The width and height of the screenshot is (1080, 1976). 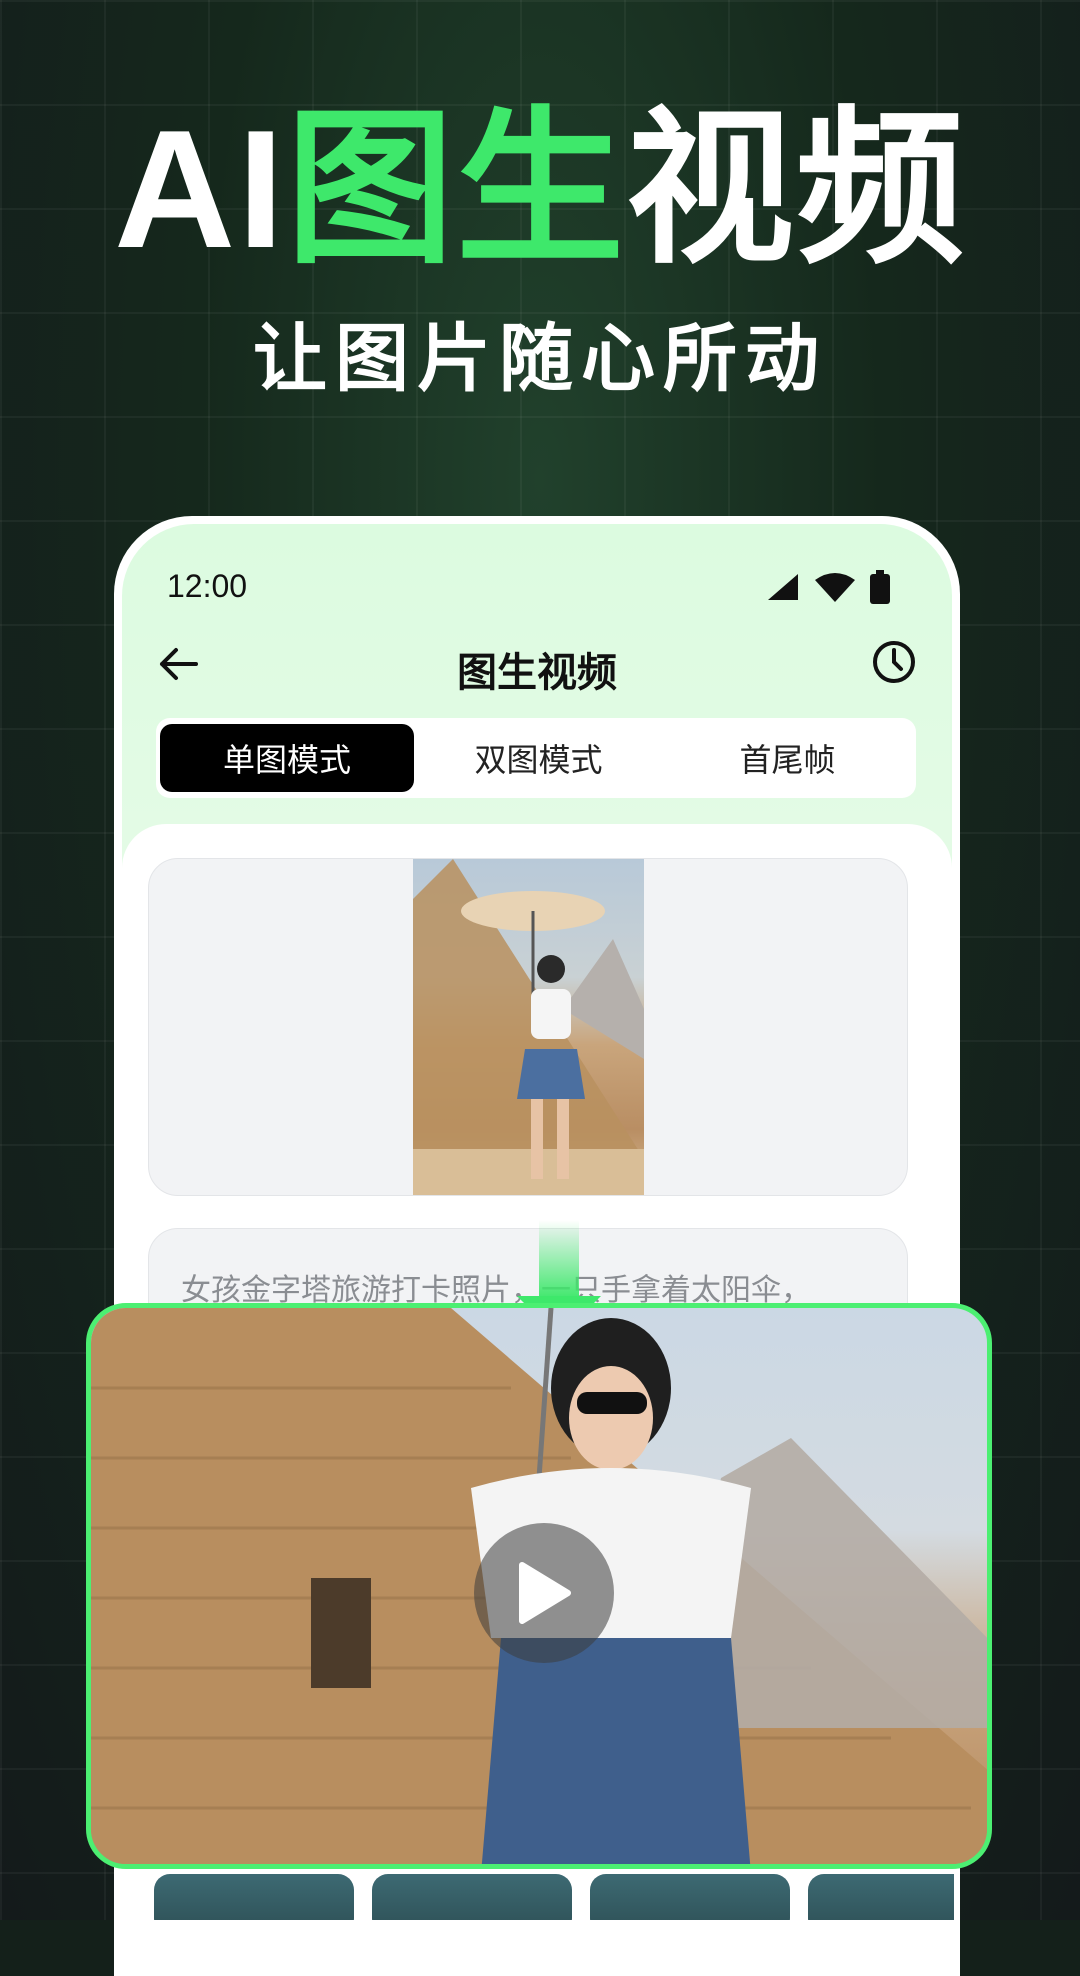 I want to click on history-clock-icon, so click(x=894, y=662).